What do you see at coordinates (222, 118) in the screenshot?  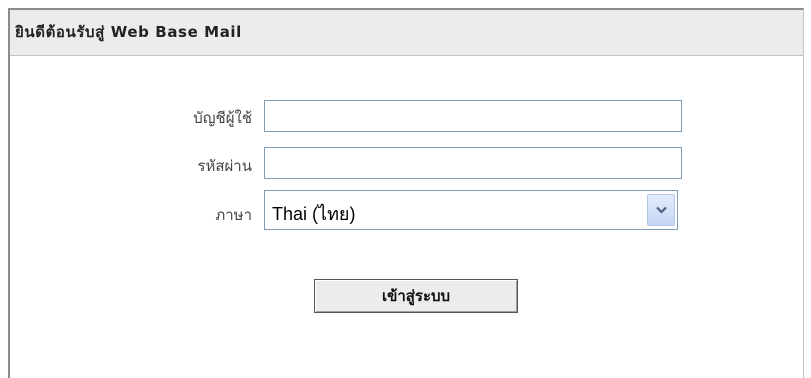 I see `username-label: บัญชีผู้ใช้` at bounding box center [222, 118].